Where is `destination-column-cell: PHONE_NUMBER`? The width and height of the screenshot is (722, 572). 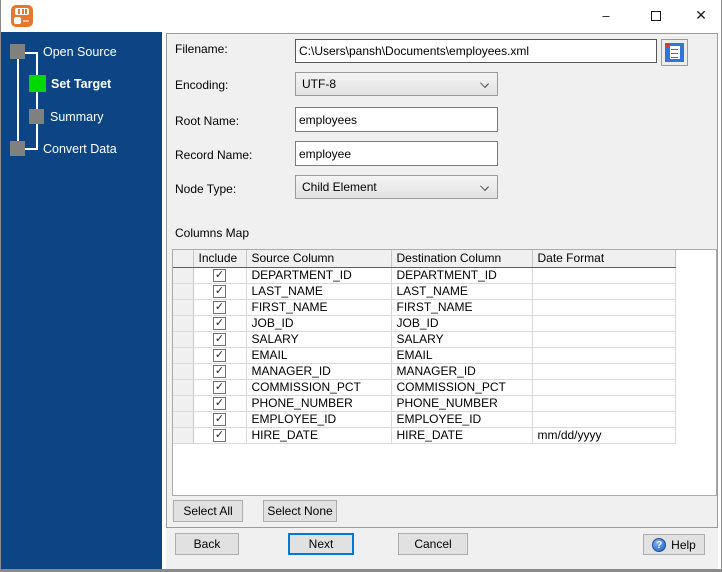
destination-column-cell: PHONE_NUMBER is located at coordinates (462, 403).